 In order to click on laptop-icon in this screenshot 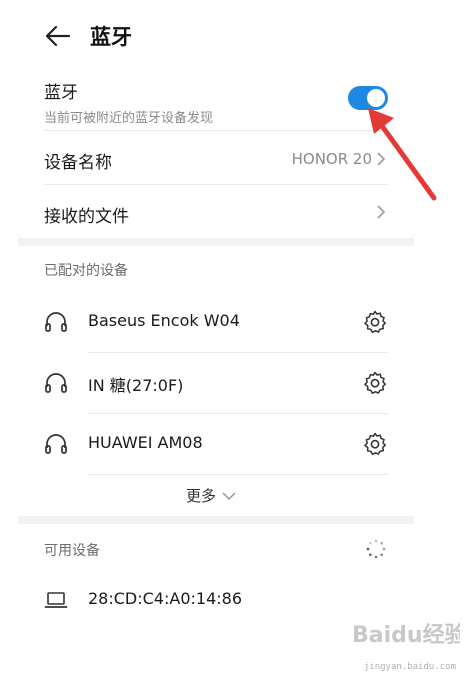, I will do `click(56, 600)`.